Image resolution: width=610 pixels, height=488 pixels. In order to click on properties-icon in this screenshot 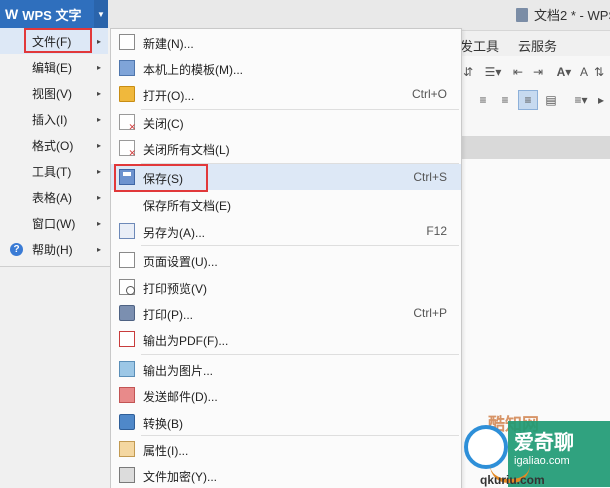, I will do `click(127, 449)`.